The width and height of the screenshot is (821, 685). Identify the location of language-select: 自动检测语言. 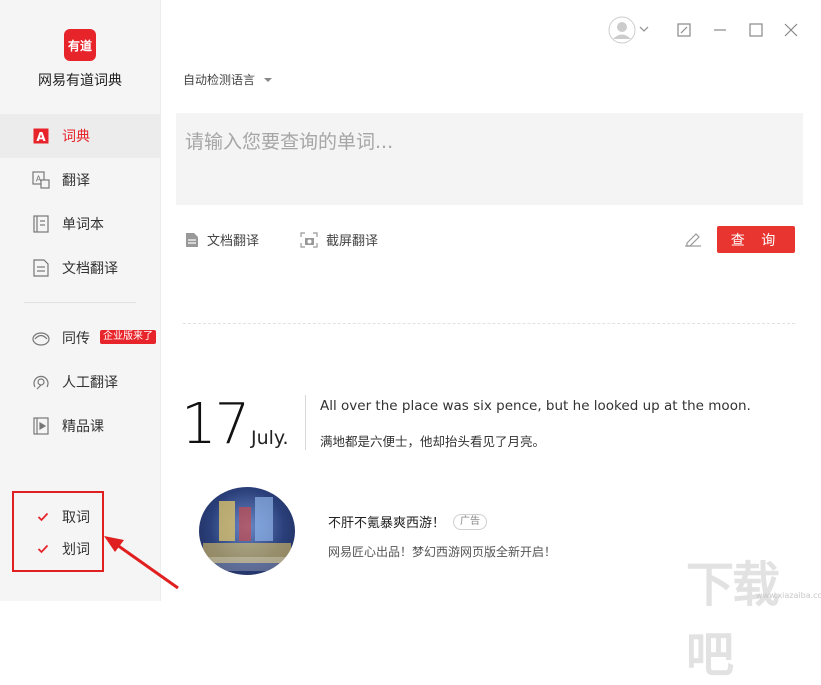
(228, 79).